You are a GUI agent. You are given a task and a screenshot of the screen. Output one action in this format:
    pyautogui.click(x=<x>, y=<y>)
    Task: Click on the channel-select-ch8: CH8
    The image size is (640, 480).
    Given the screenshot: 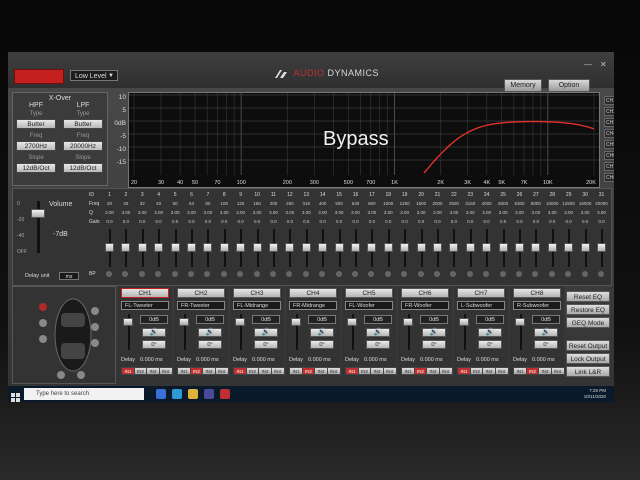 What is the action you would take?
    pyautogui.click(x=609, y=177)
    